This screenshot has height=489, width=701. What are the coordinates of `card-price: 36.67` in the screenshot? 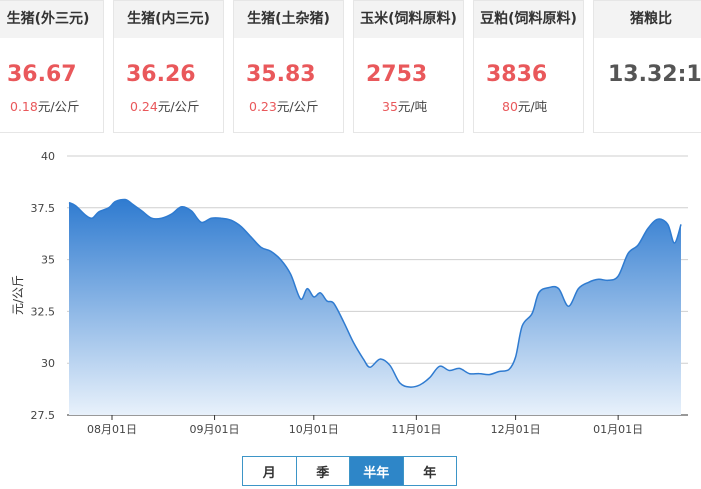 It's located at (42, 74).